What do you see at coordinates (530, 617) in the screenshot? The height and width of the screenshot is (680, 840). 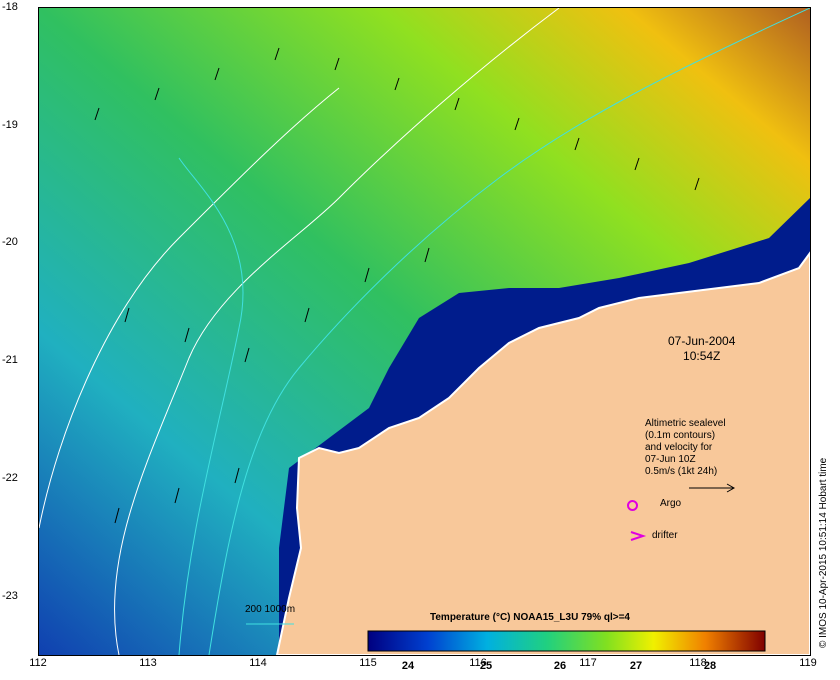 I see `colorbar-title: Temperature (°C) NOAA15_L3U 79% ql>=4` at bounding box center [530, 617].